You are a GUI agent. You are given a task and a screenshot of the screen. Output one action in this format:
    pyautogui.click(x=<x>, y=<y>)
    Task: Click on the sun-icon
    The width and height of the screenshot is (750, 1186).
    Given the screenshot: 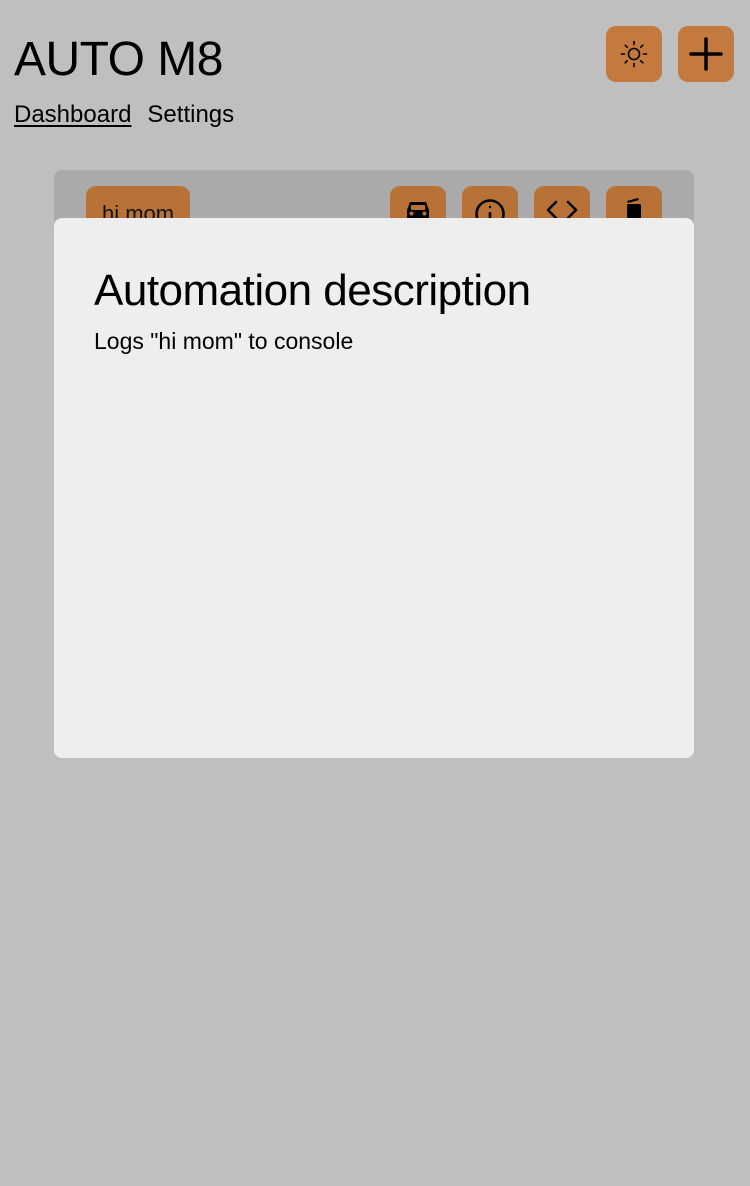 What is the action you would take?
    pyautogui.click(x=634, y=54)
    